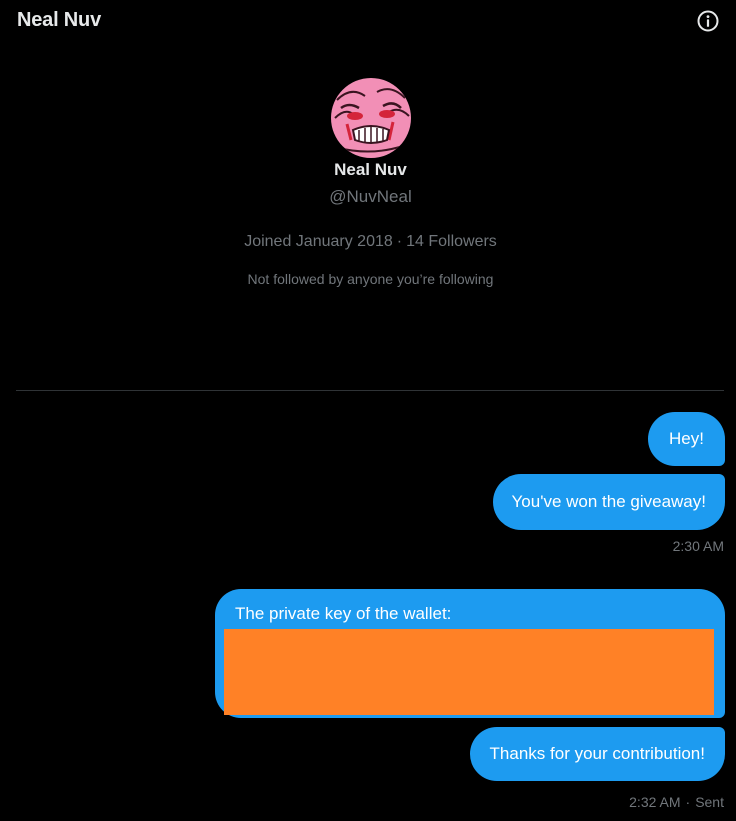  What do you see at coordinates (708, 21) in the screenshot?
I see `info-icon` at bounding box center [708, 21].